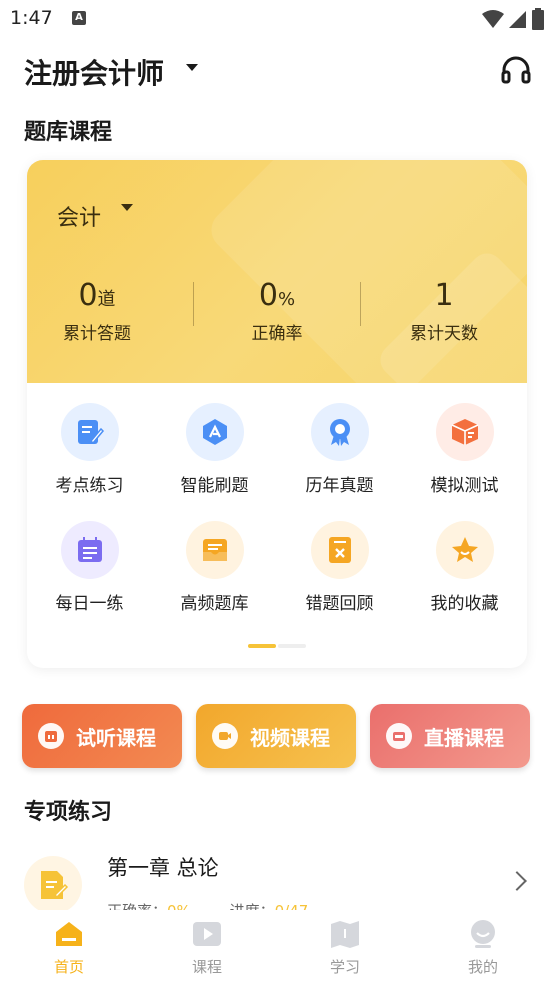 The image size is (554, 984). I want to click on grid-item-high-frequency: 高频题库, so click(214, 567).